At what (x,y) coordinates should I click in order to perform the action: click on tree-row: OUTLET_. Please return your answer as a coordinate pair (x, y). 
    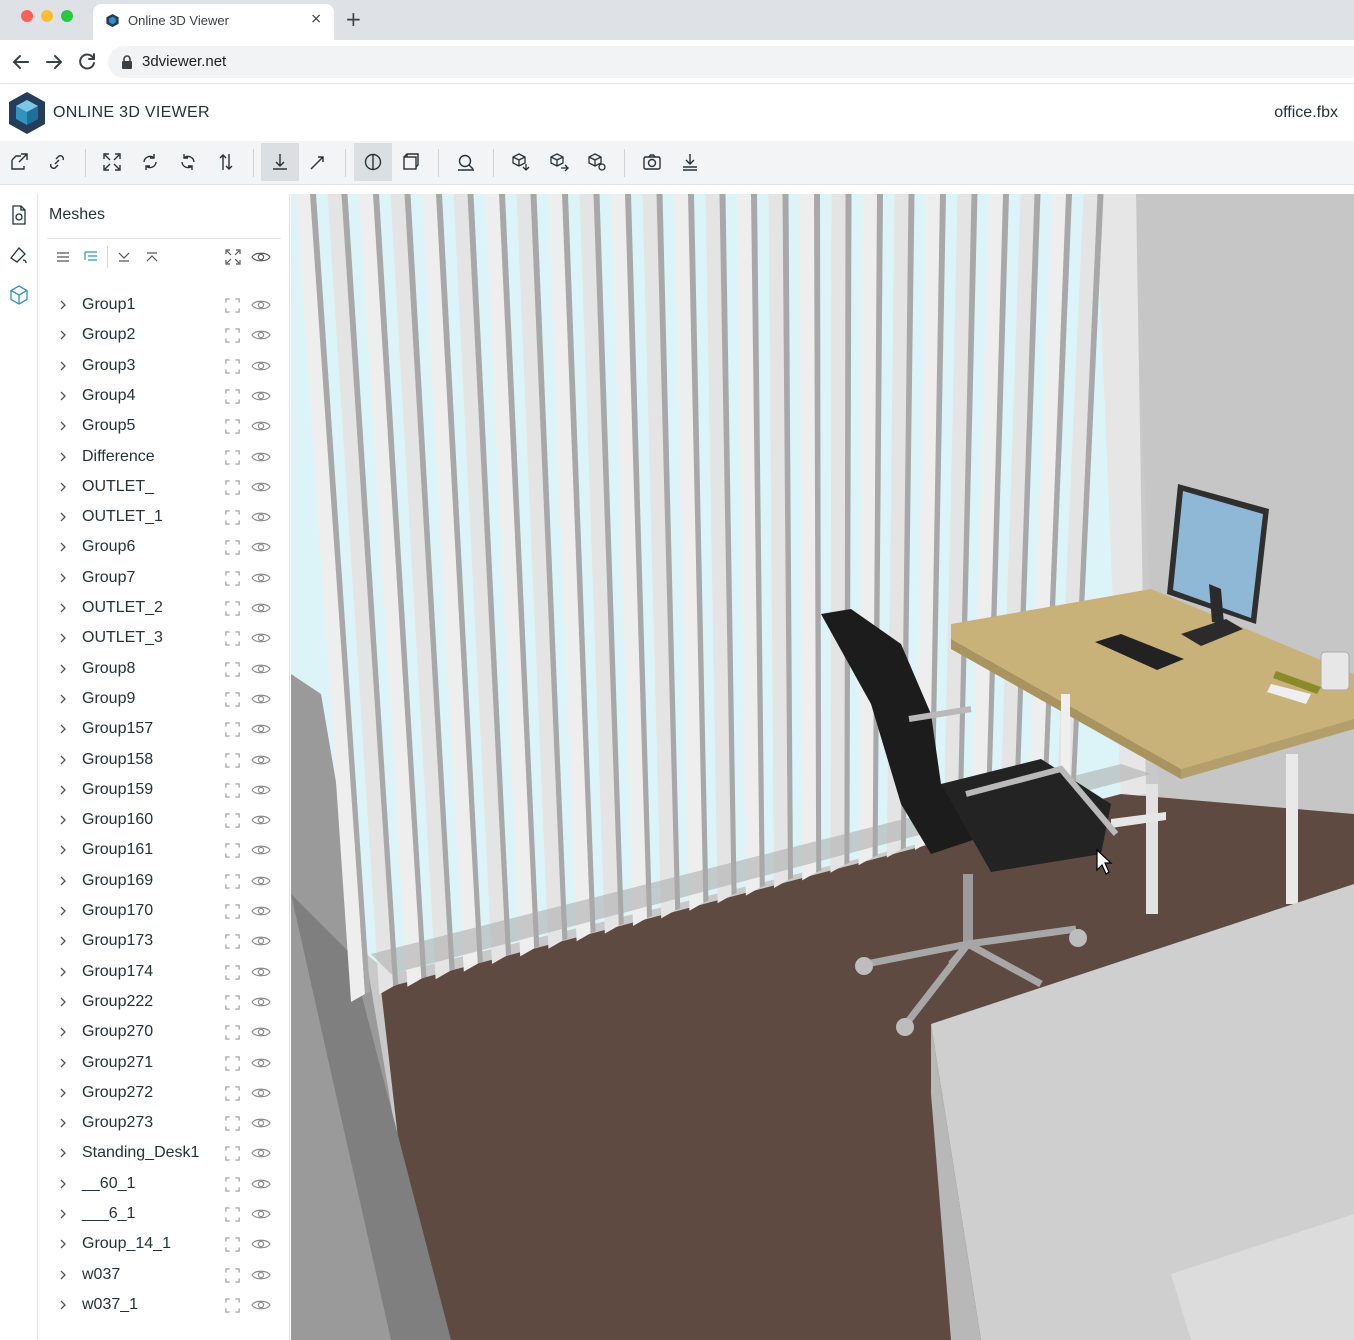
    Looking at the image, I should click on (164, 487).